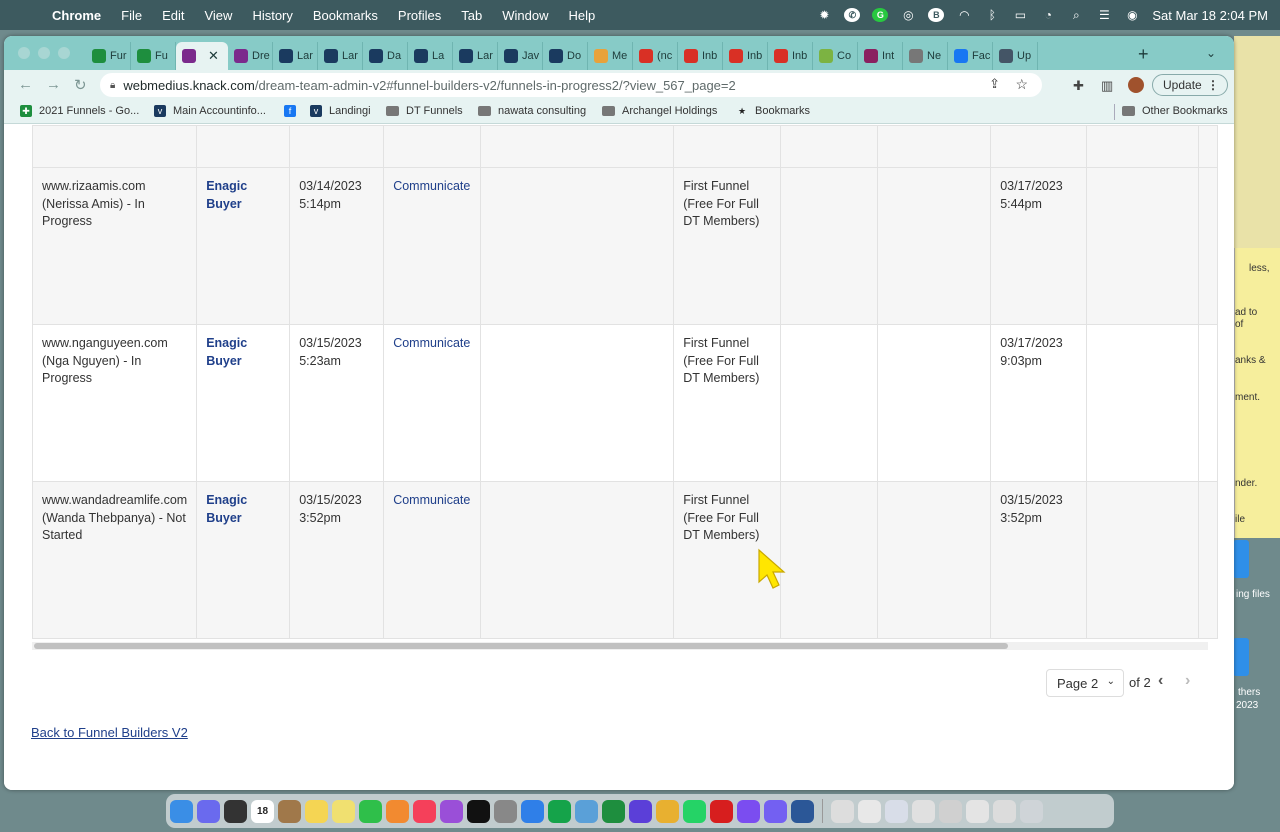 Image resolution: width=1280 pixels, height=832 pixels. I want to click on menu-view: View, so click(218, 15).